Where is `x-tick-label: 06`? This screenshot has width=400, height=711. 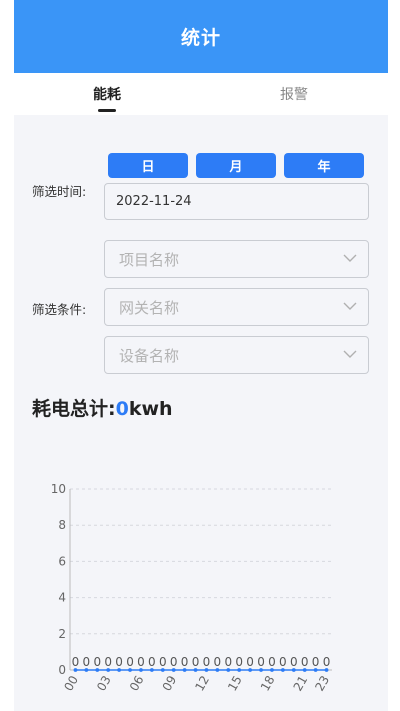 x-tick-label: 06 is located at coordinates (137, 683).